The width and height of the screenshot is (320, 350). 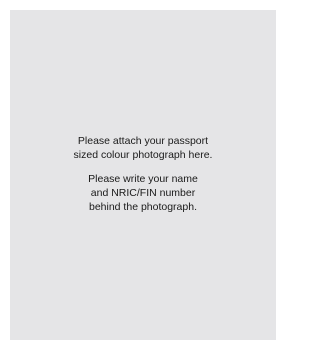 I want to click on instruction-line: Please write your name, so click(x=143, y=179).